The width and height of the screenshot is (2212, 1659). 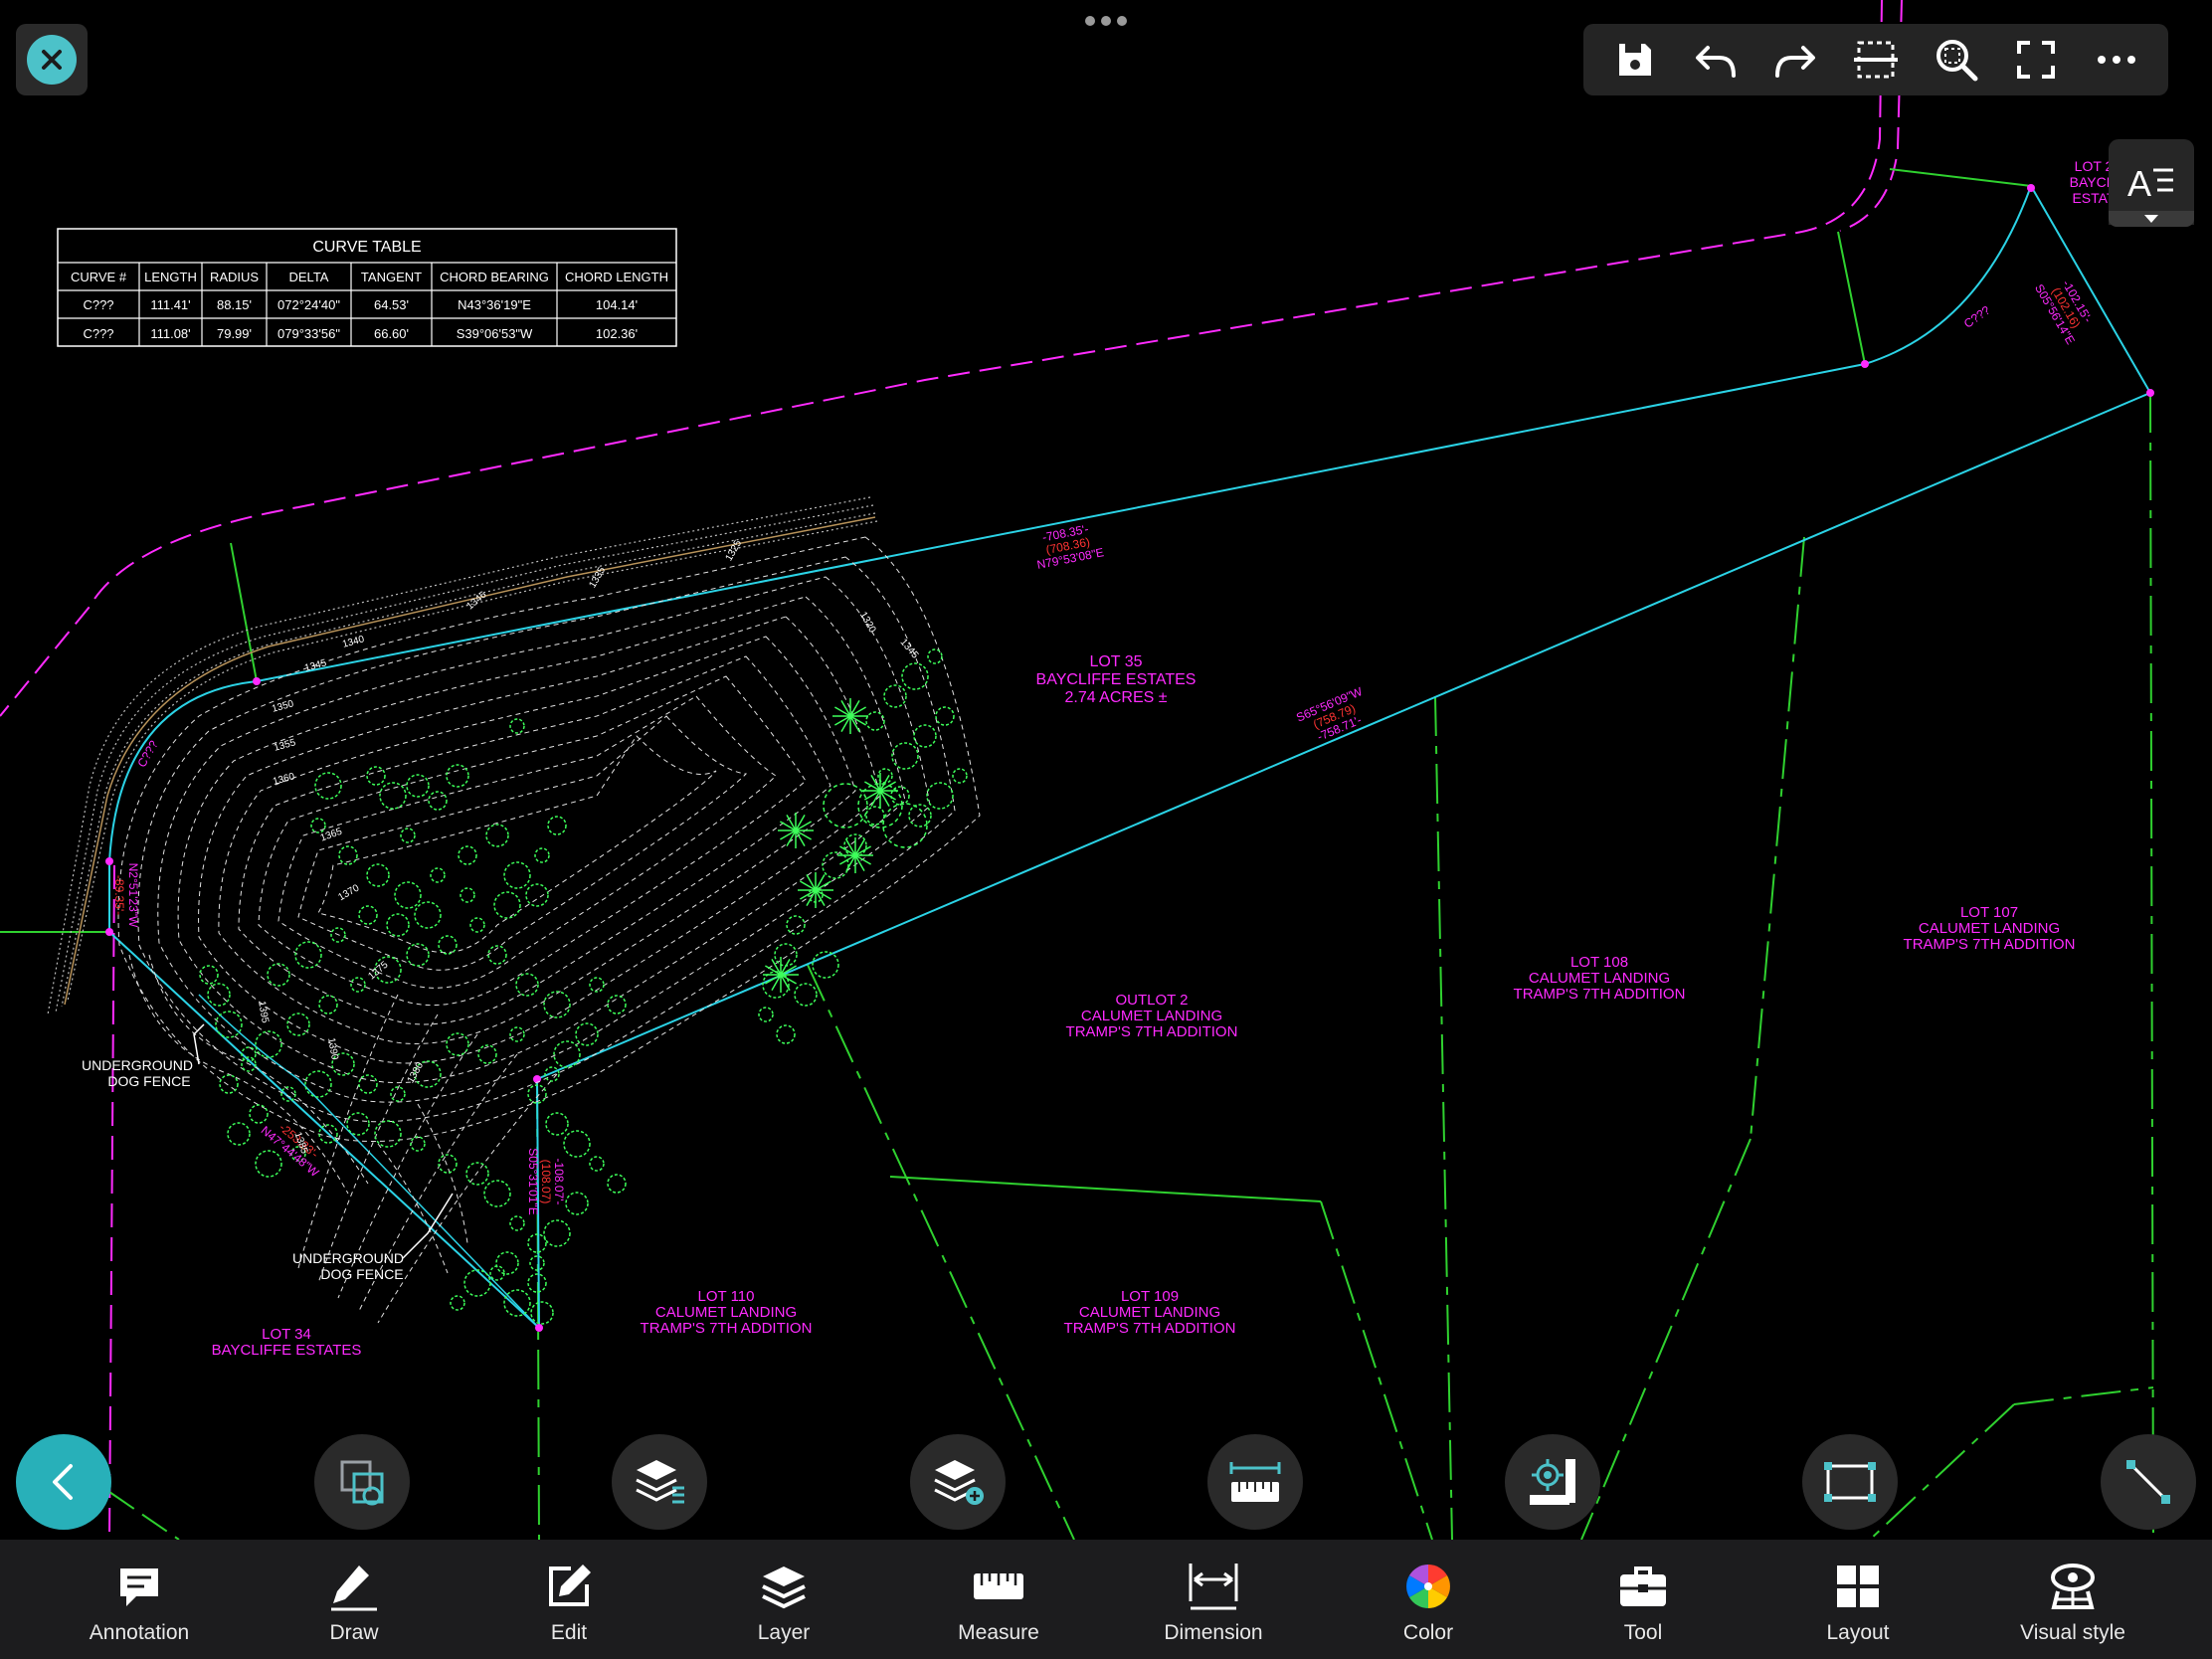 What do you see at coordinates (354, 1599) in the screenshot?
I see `draw-tab: Draw` at bounding box center [354, 1599].